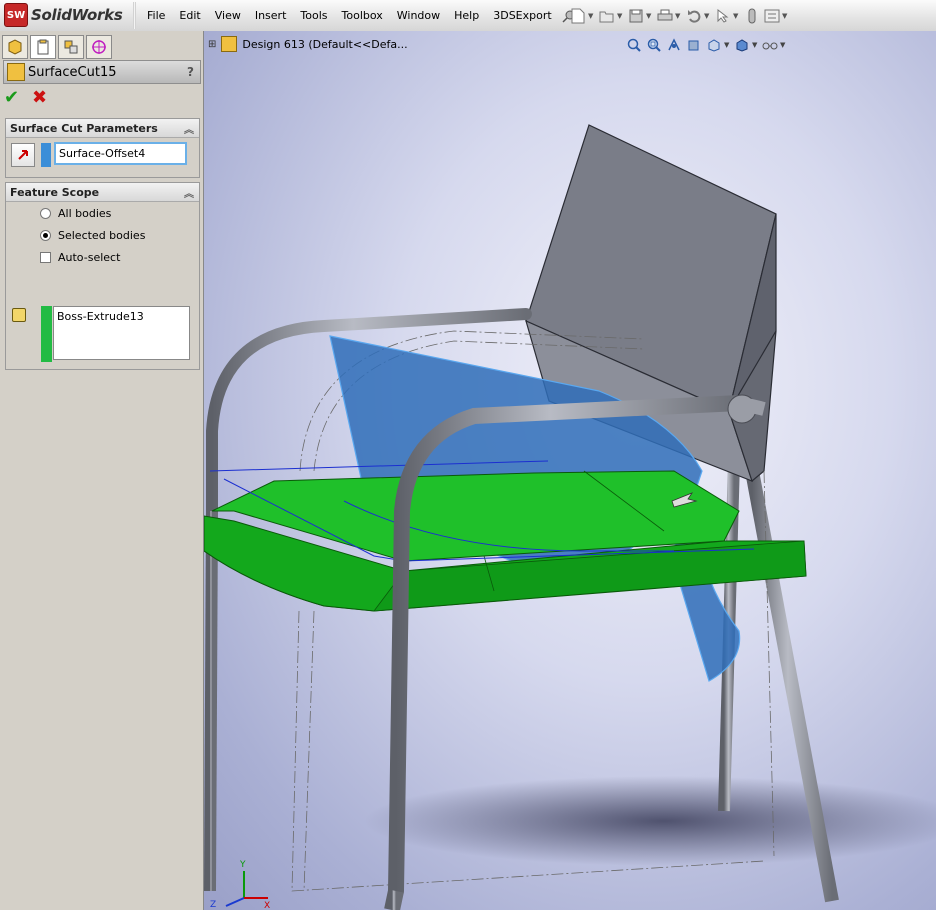  I want to click on seat-body-boss-extrude, so click(505, 541).